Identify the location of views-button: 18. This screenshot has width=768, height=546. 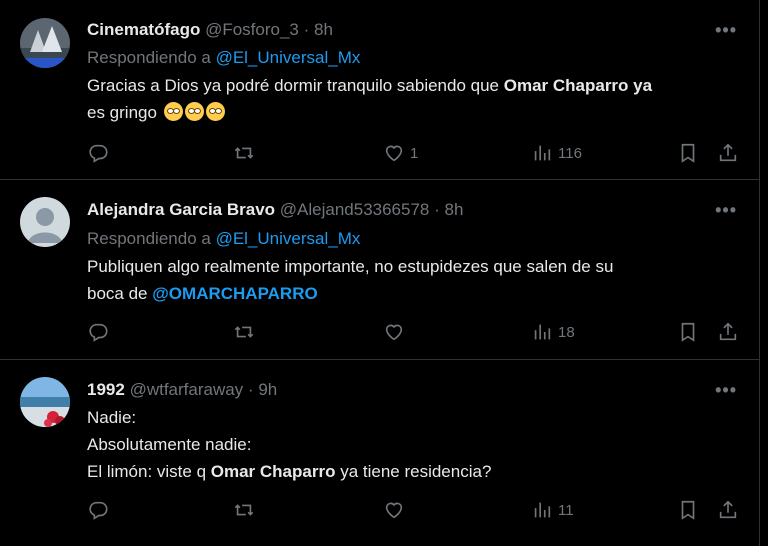
(553, 332).